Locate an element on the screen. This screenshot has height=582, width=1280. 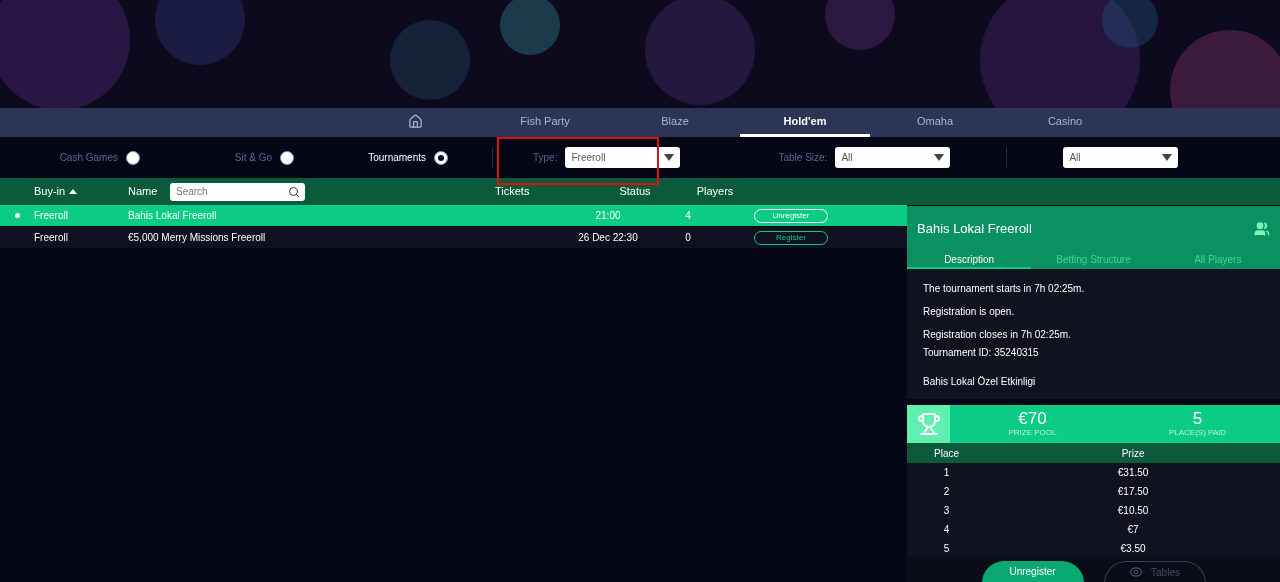
table-cell-text: €3.50 is located at coordinates (1133, 549).